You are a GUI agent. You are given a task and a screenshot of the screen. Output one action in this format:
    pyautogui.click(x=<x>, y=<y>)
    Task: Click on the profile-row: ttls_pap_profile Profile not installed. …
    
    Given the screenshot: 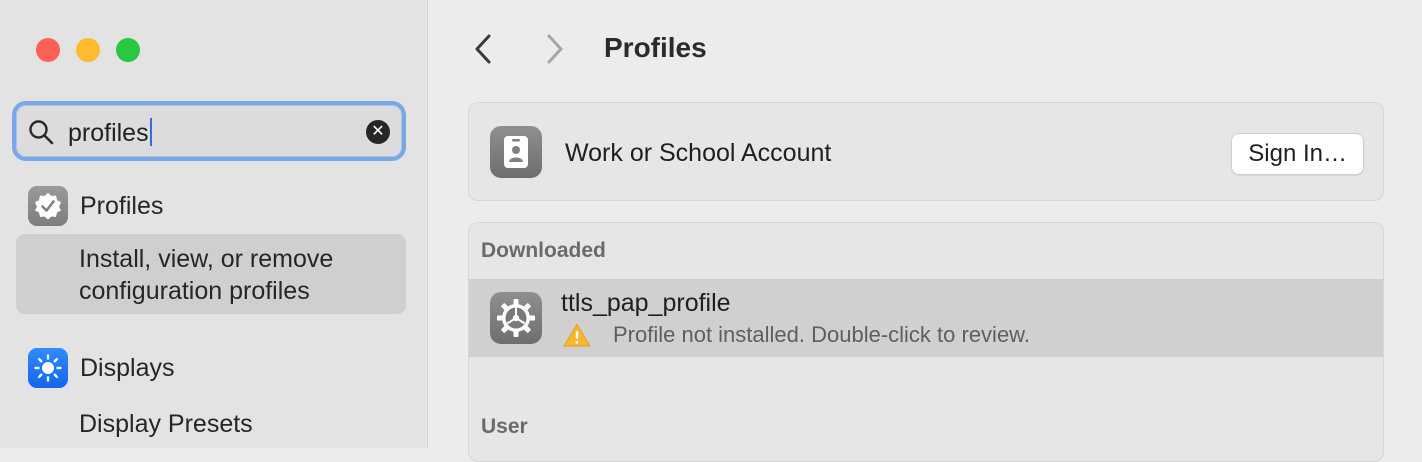 What is the action you would take?
    pyautogui.click(x=926, y=318)
    